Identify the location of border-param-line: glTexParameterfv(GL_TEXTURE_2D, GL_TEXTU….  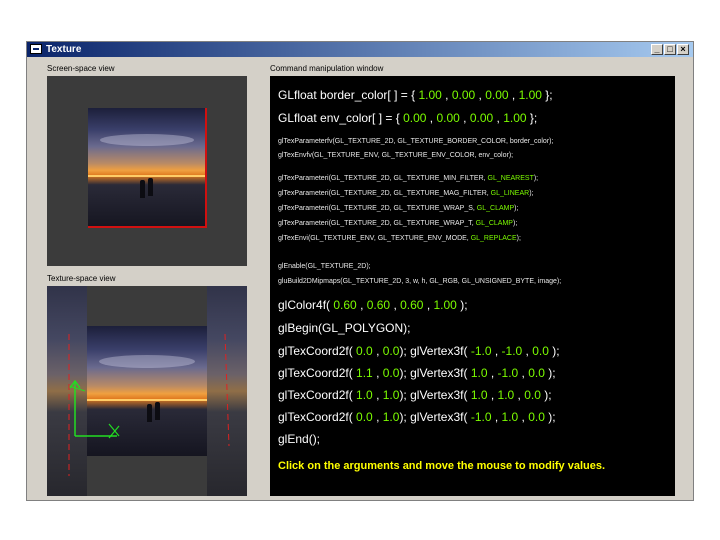
(416, 141).